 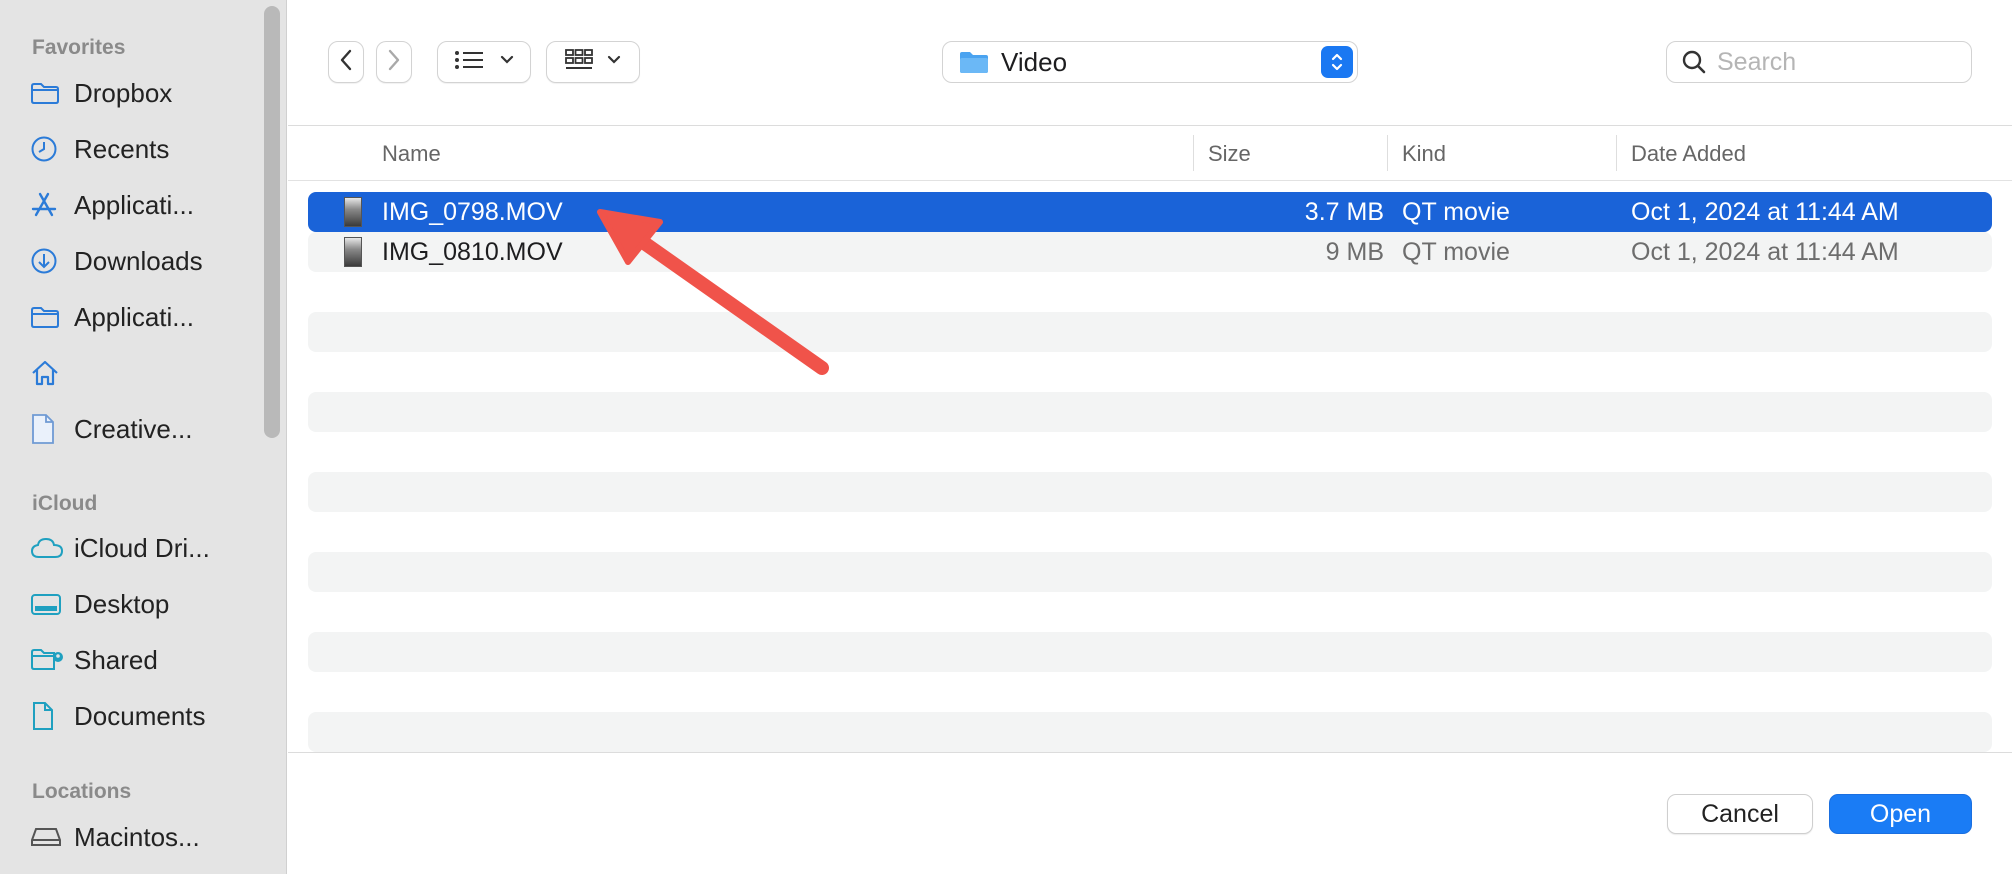 I want to click on sidebar-scrollbar, so click(x=272, y=222).